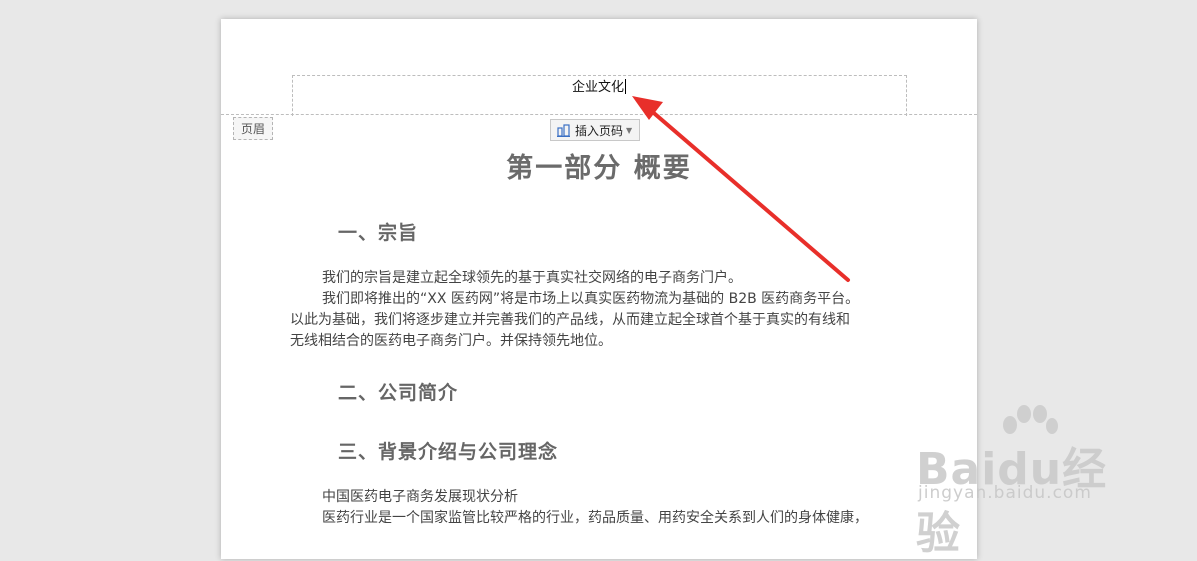 The height and width of the screenshot is (561, 1197). Describe the element at coordinates (1005, 493) in the screenshot. I see `watermark-url: jingyan.baidu.com` at that location.